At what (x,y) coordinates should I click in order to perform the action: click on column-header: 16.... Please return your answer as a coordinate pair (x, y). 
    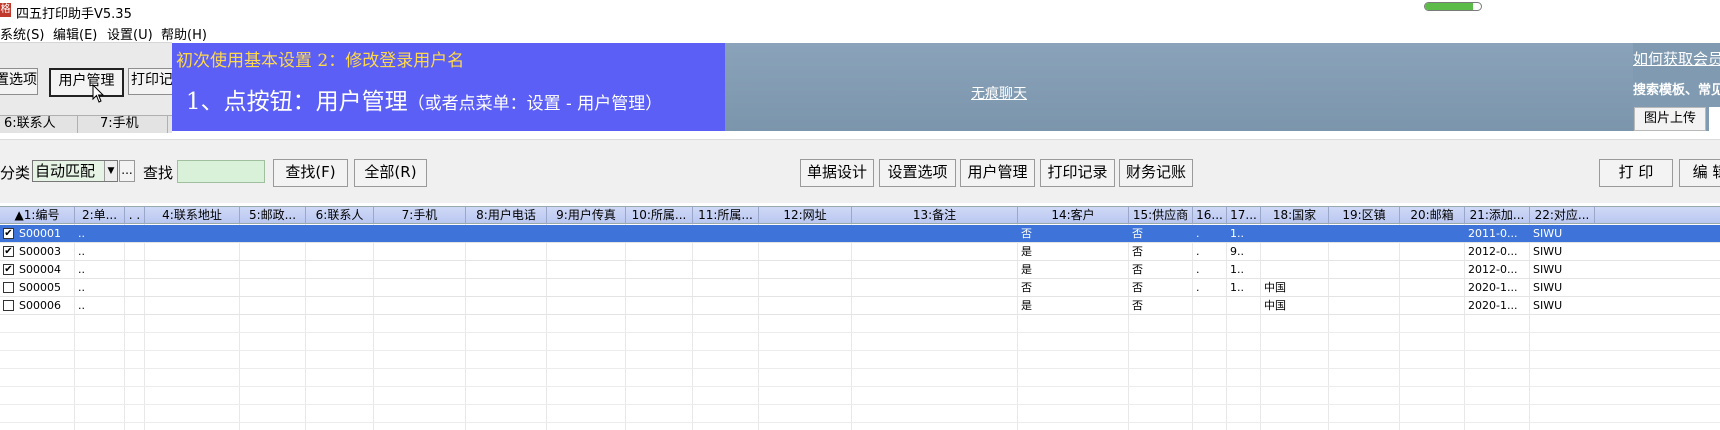
    Looking at the image, I should click on (1210, 215).